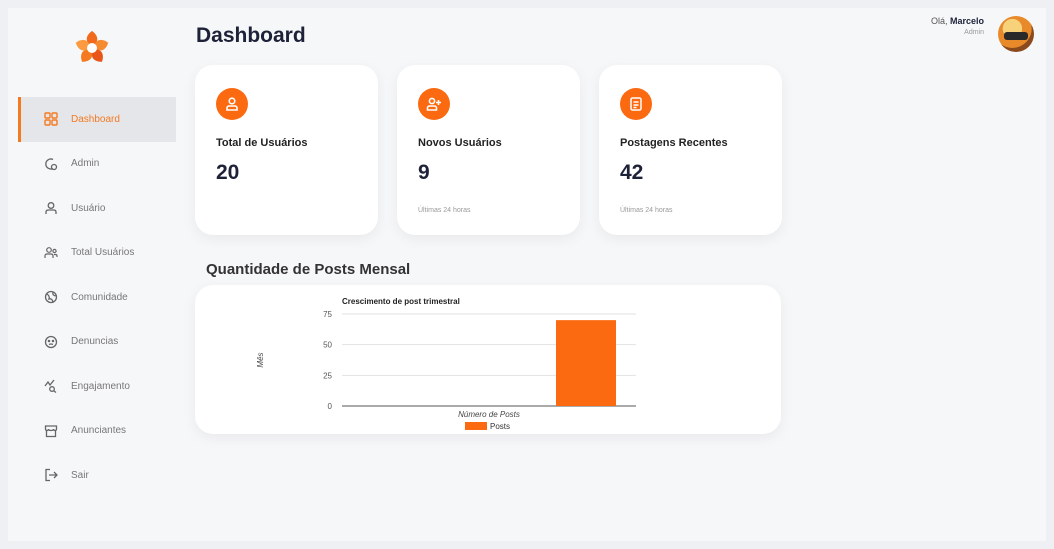 Image resolution: width=1054 pixels, height=549 pixels. Describe the element at coordinates (51, 164) in the screenshot. I see `admin-icon` at that location.